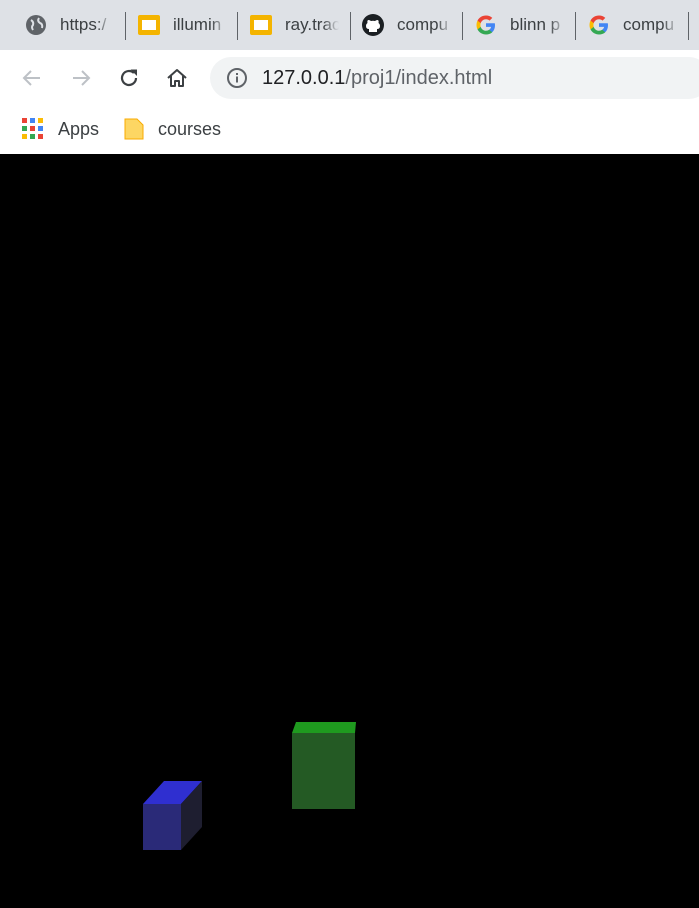 This screenshot has height=908, width=699. I want to click on tab-3: ray.trac, so click(295, 25).